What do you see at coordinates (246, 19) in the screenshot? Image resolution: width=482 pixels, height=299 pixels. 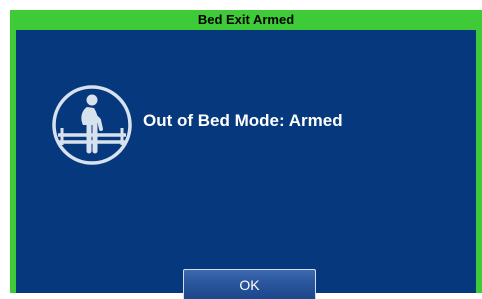 I see `dialog-title: Bed Exit Armed` at bounding box center [246, 19].